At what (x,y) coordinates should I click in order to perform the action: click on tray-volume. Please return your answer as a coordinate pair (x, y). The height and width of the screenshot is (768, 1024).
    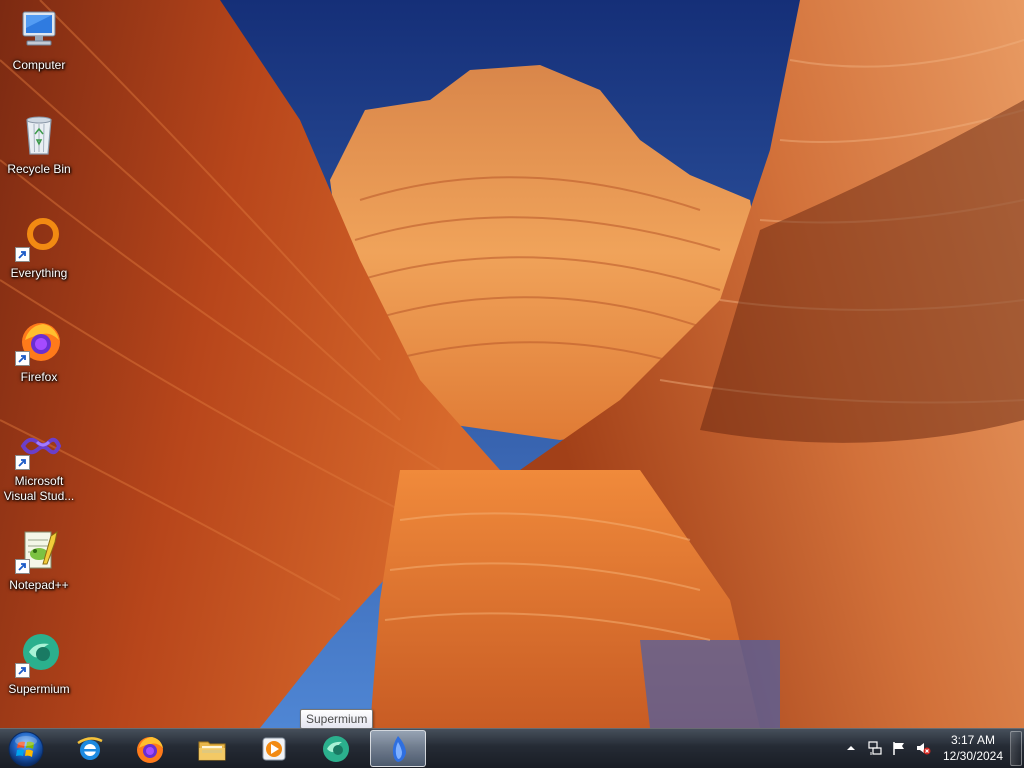
    Looking at the image, I should click on (923, 748).